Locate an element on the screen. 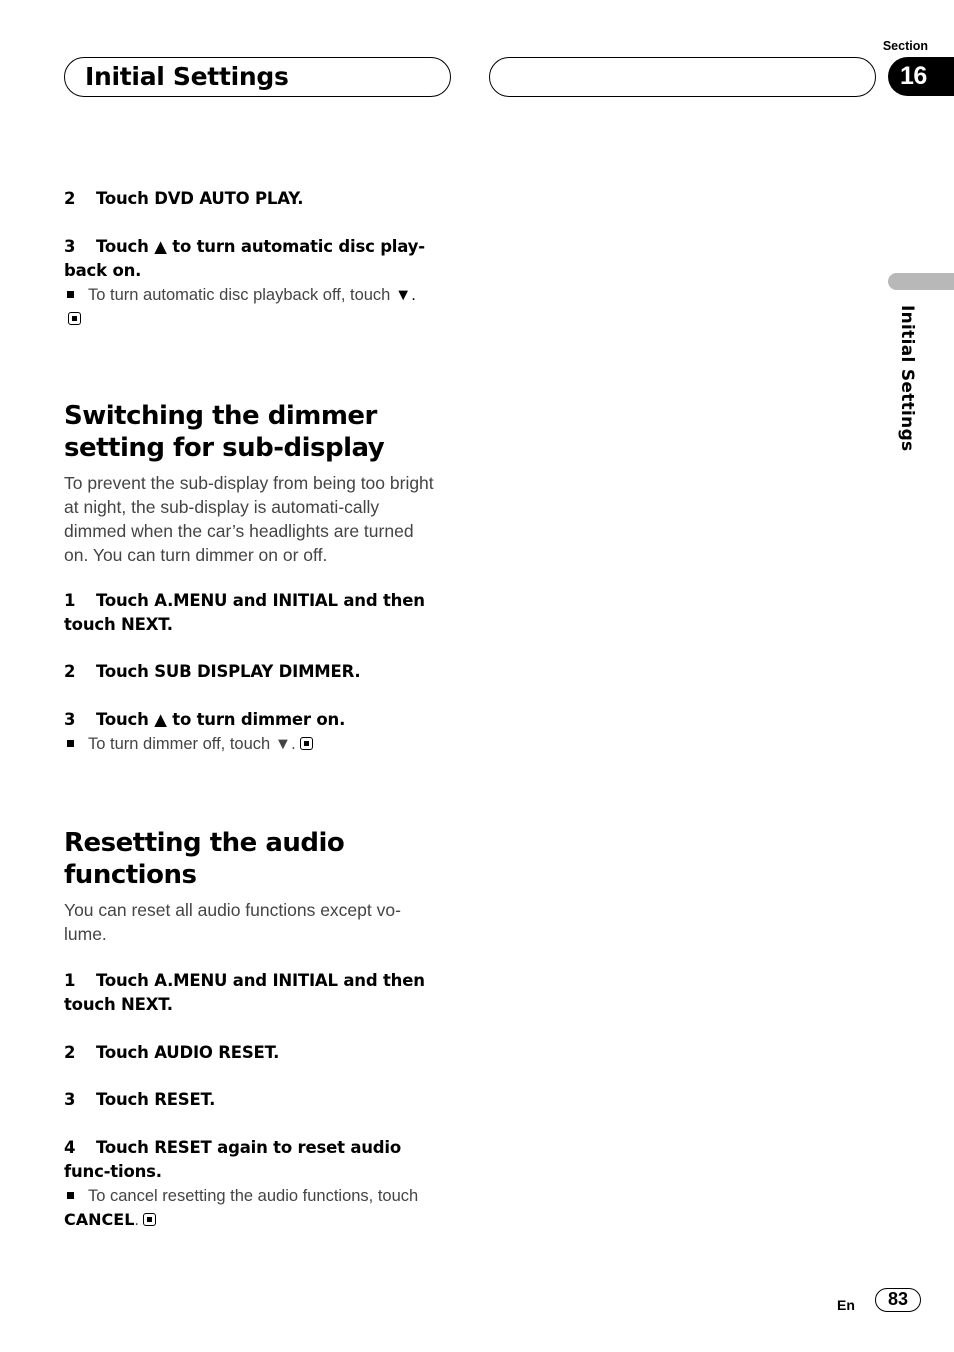  step-number: 4 is located at coordinates (70, 1147).